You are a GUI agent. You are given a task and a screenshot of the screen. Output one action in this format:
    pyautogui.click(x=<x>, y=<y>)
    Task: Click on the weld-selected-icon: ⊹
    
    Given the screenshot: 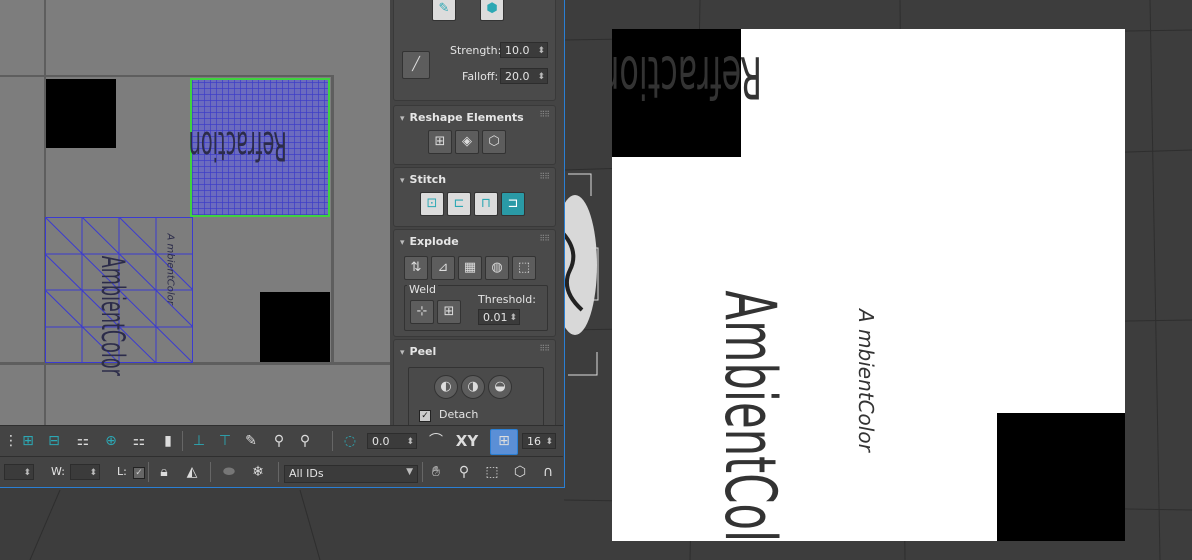 What is the action you would take?
    pyautogui.click(x=422, y=312)
    